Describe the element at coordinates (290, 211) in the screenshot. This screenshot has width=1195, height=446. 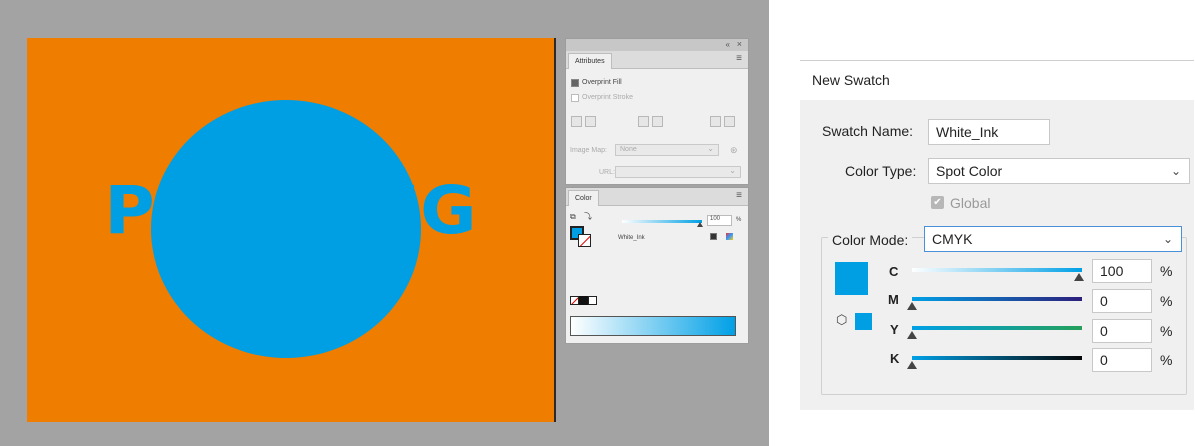
I see `printing-text: PRINTING` at that location.